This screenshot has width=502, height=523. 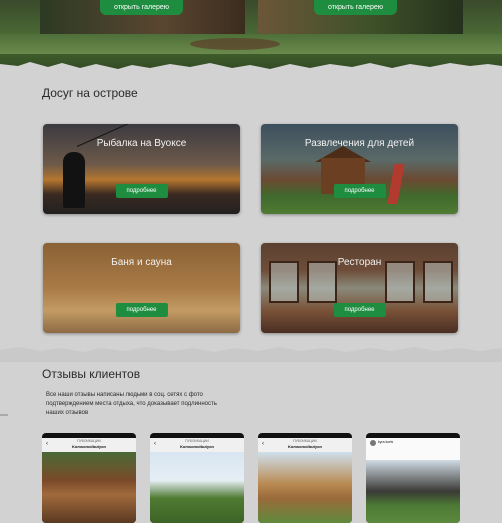 What do you see at coordinates (141, 143) in the screenshot?
I see `card-title: Рыбалка на Вуоксе` at bounding box center [141, 143].